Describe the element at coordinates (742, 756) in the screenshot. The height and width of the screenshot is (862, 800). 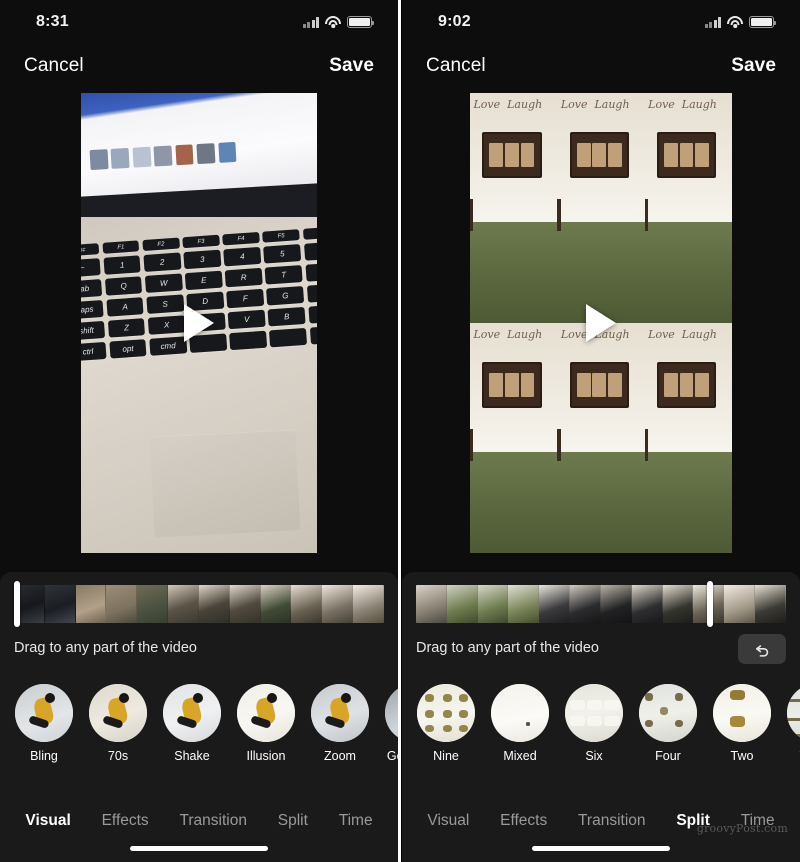
I see `split-label: Two` at that location.